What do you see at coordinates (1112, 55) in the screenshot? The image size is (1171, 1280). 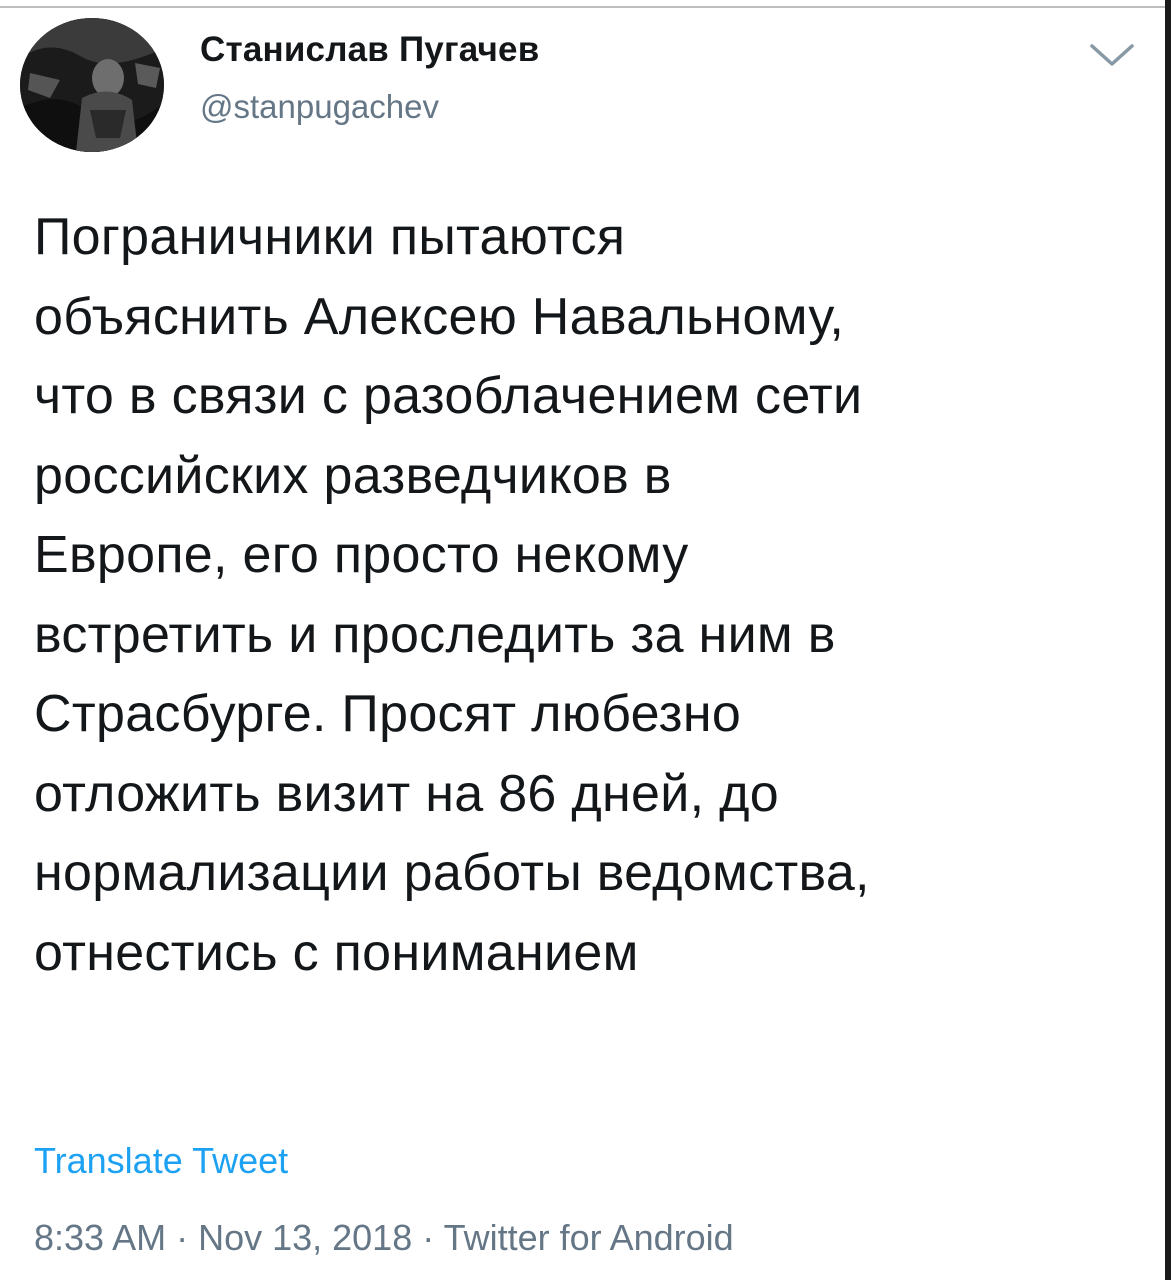 I see `chevron-down-icon` at bounding box center [1112, 55].